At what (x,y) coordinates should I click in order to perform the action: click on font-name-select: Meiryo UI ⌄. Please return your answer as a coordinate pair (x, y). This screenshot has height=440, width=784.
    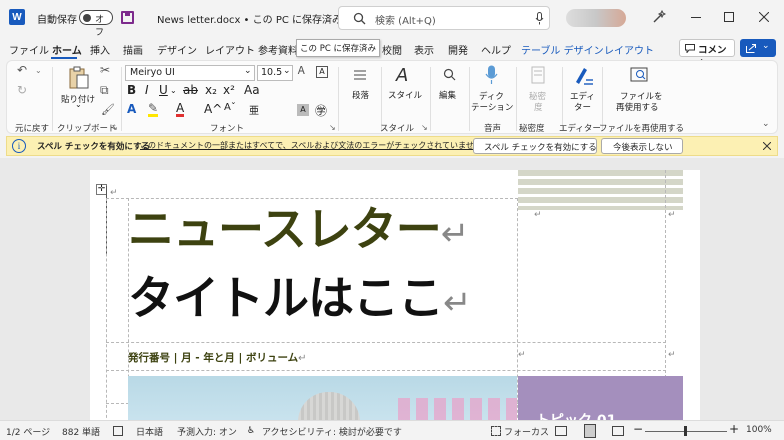
    Looking at the image, I should click on (190, 73).